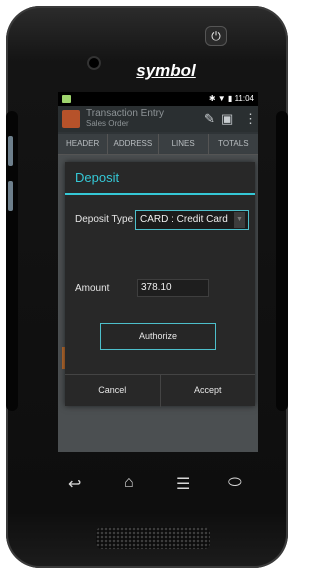 This screenshot has height=571, width=320. I want to click on more-icon: ⋮, so click(250, 119).